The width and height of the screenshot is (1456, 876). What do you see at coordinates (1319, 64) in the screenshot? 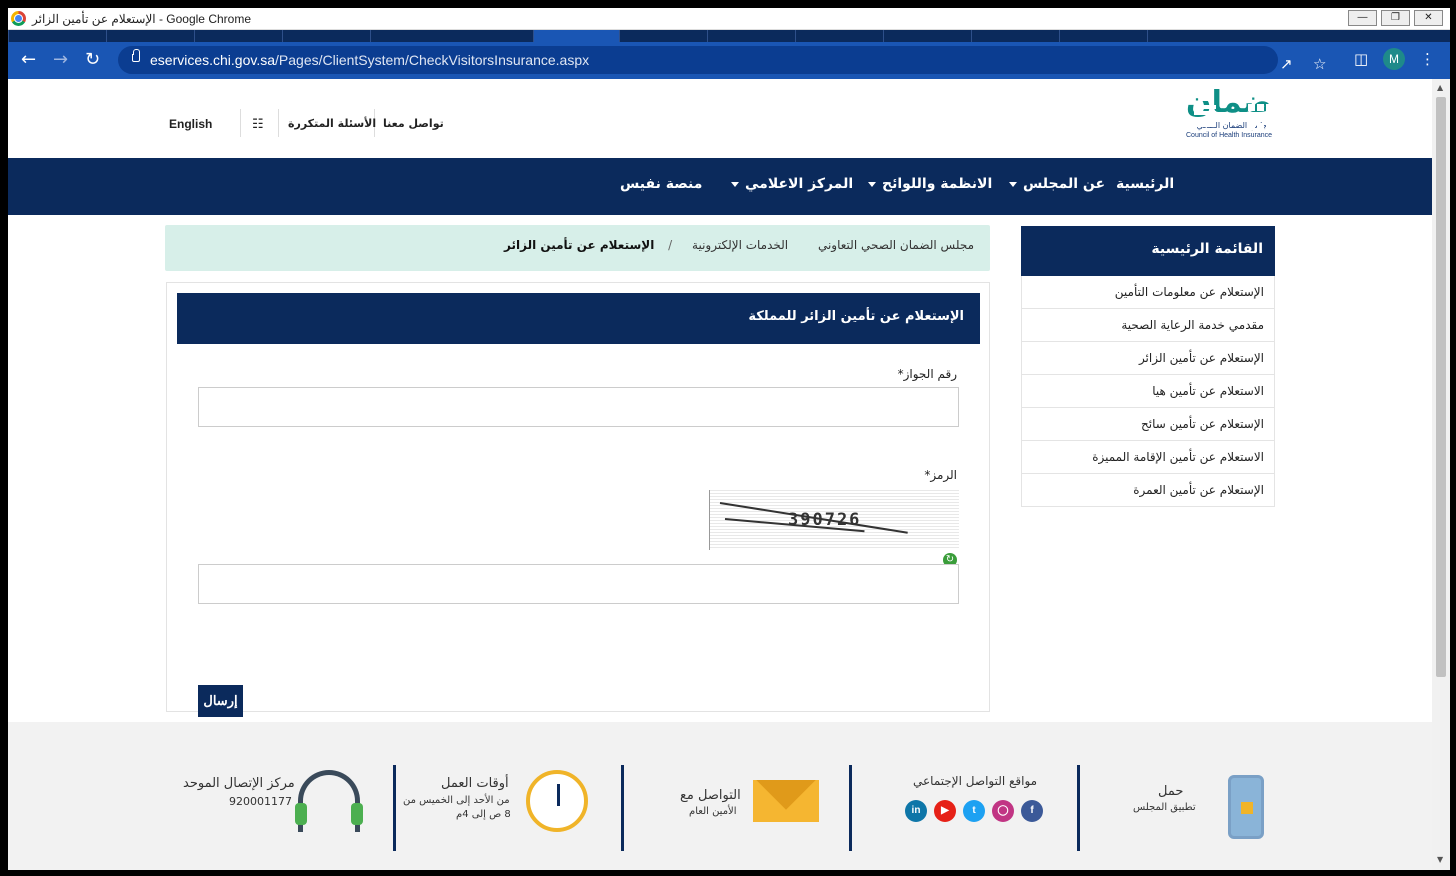
I see `bookmark-star-icon: ☆` at bounding box center [1319, 64].